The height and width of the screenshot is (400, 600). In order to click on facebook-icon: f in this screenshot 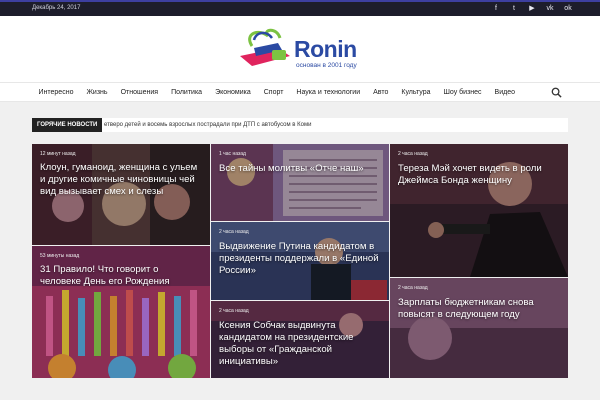, I will do `click(496, 9)`.